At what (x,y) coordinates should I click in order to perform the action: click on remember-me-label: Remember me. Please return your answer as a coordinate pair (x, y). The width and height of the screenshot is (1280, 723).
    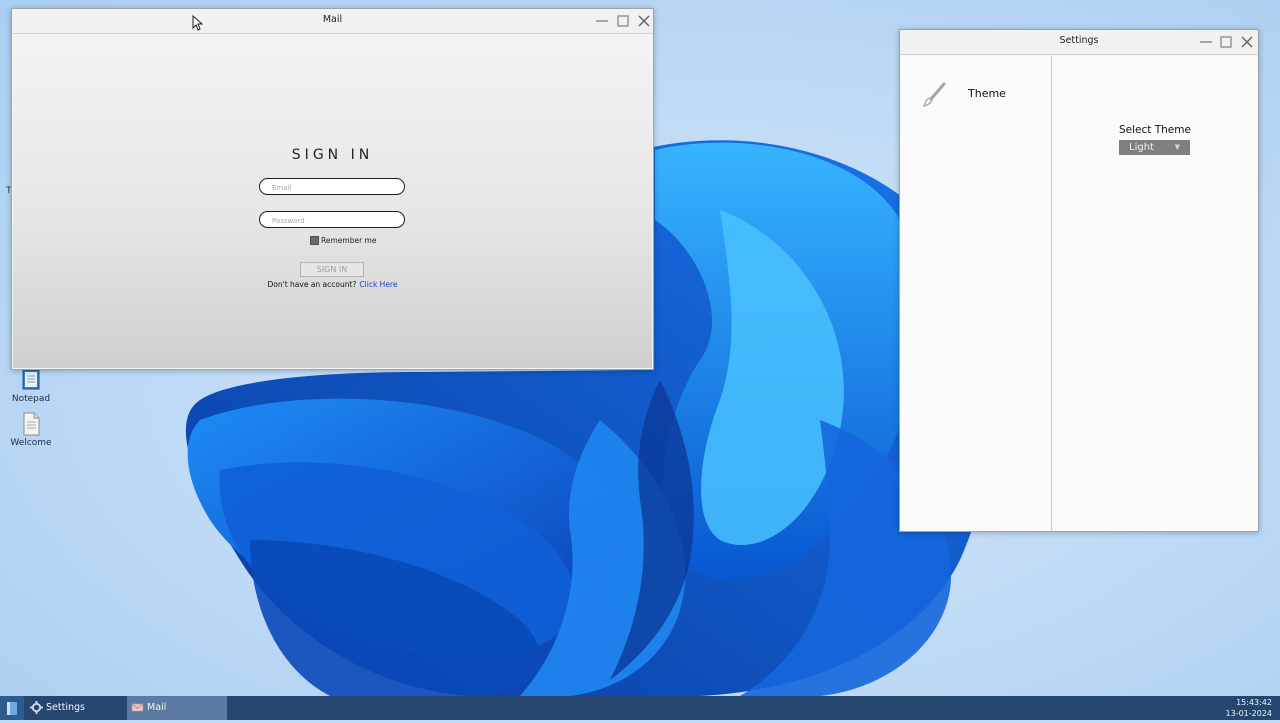
    Looking at the image, I should click on (349, 240).